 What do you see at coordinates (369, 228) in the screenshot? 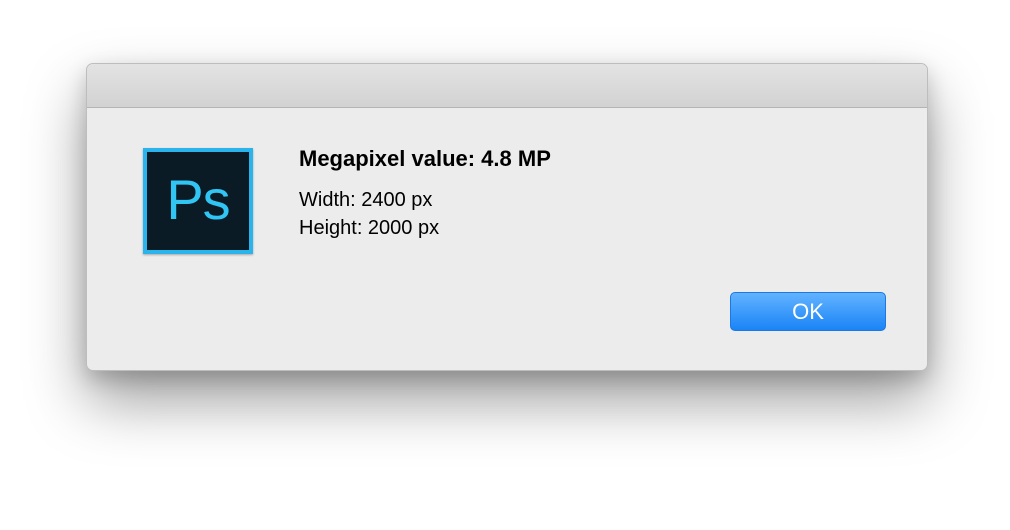
I see `height-text: Height: 2000 px` at bounding box center [369, 228].